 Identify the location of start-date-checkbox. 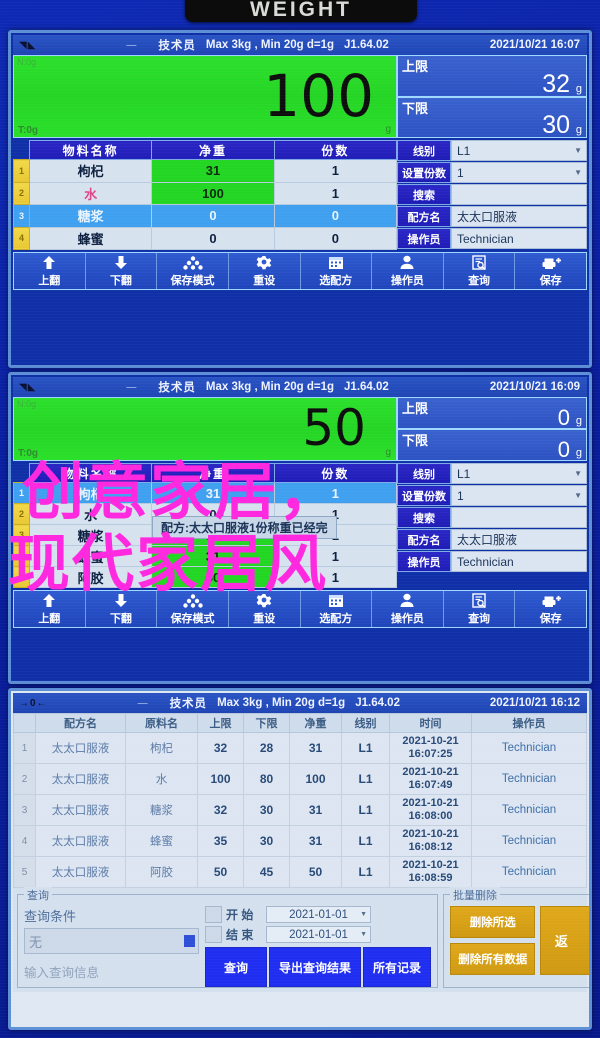
(213, 914).